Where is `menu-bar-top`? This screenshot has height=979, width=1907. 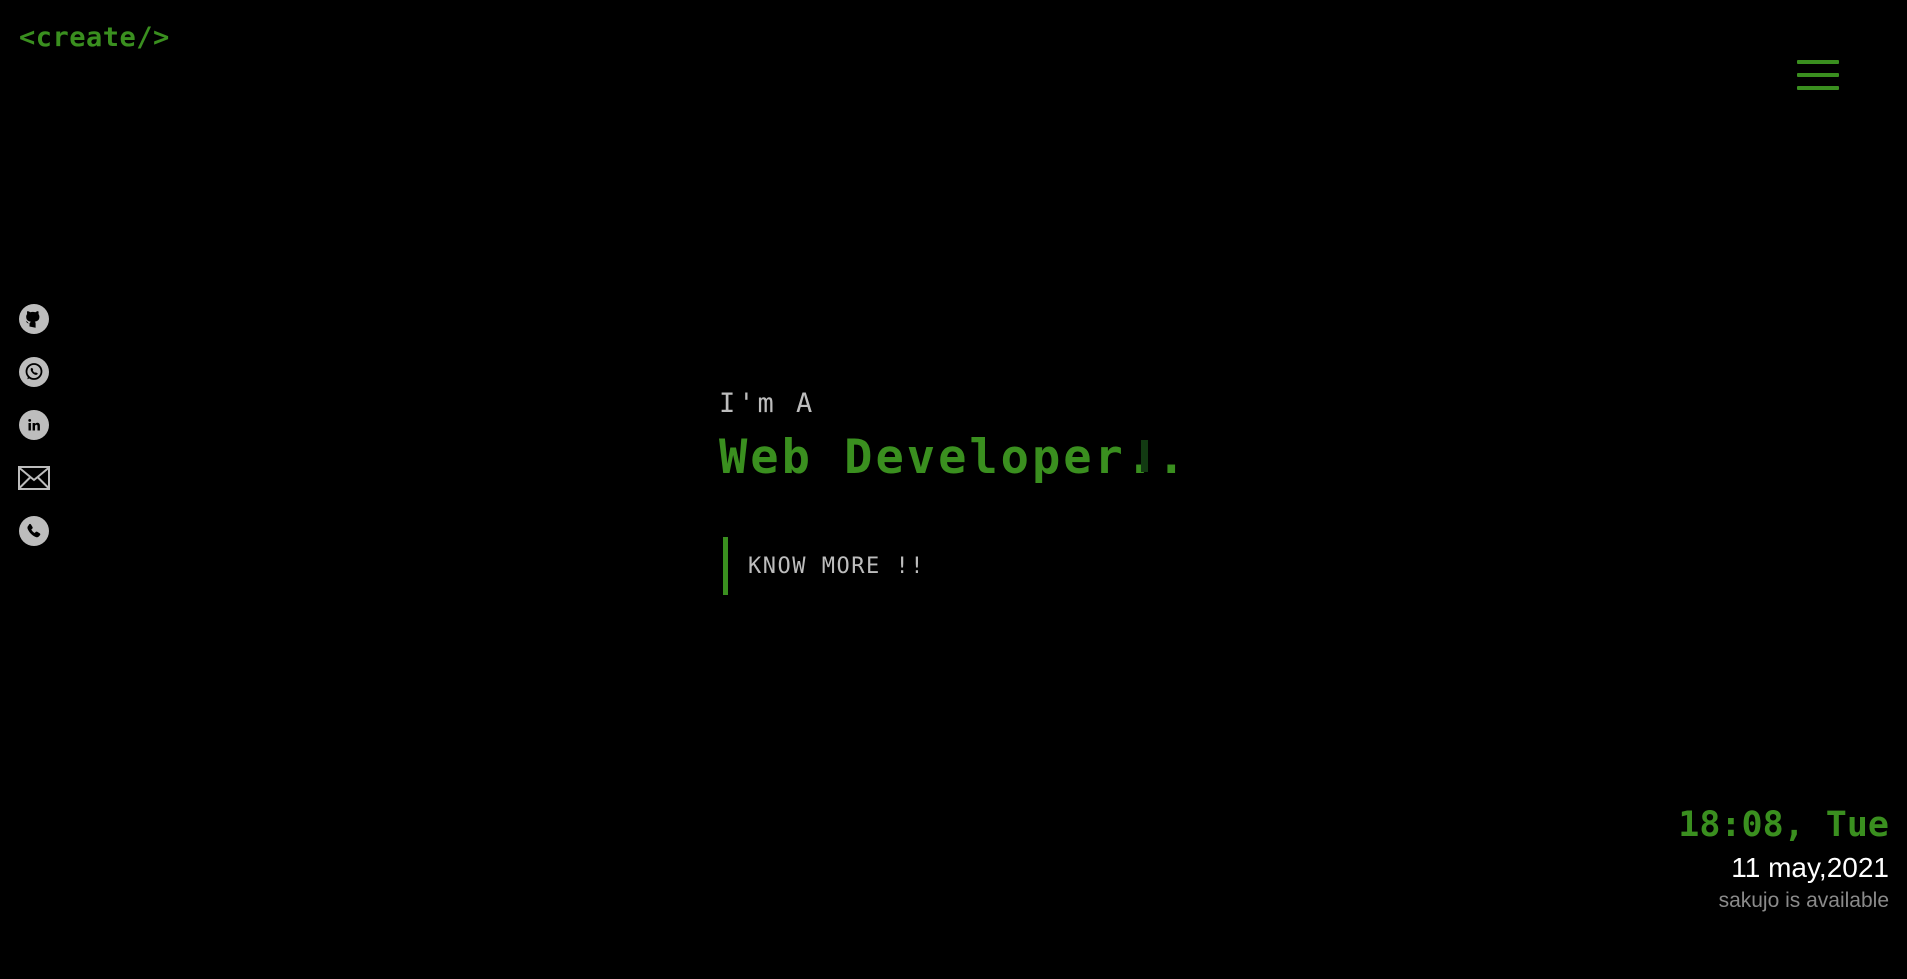
menu-bar-top is located at coordinates (1818, 62).